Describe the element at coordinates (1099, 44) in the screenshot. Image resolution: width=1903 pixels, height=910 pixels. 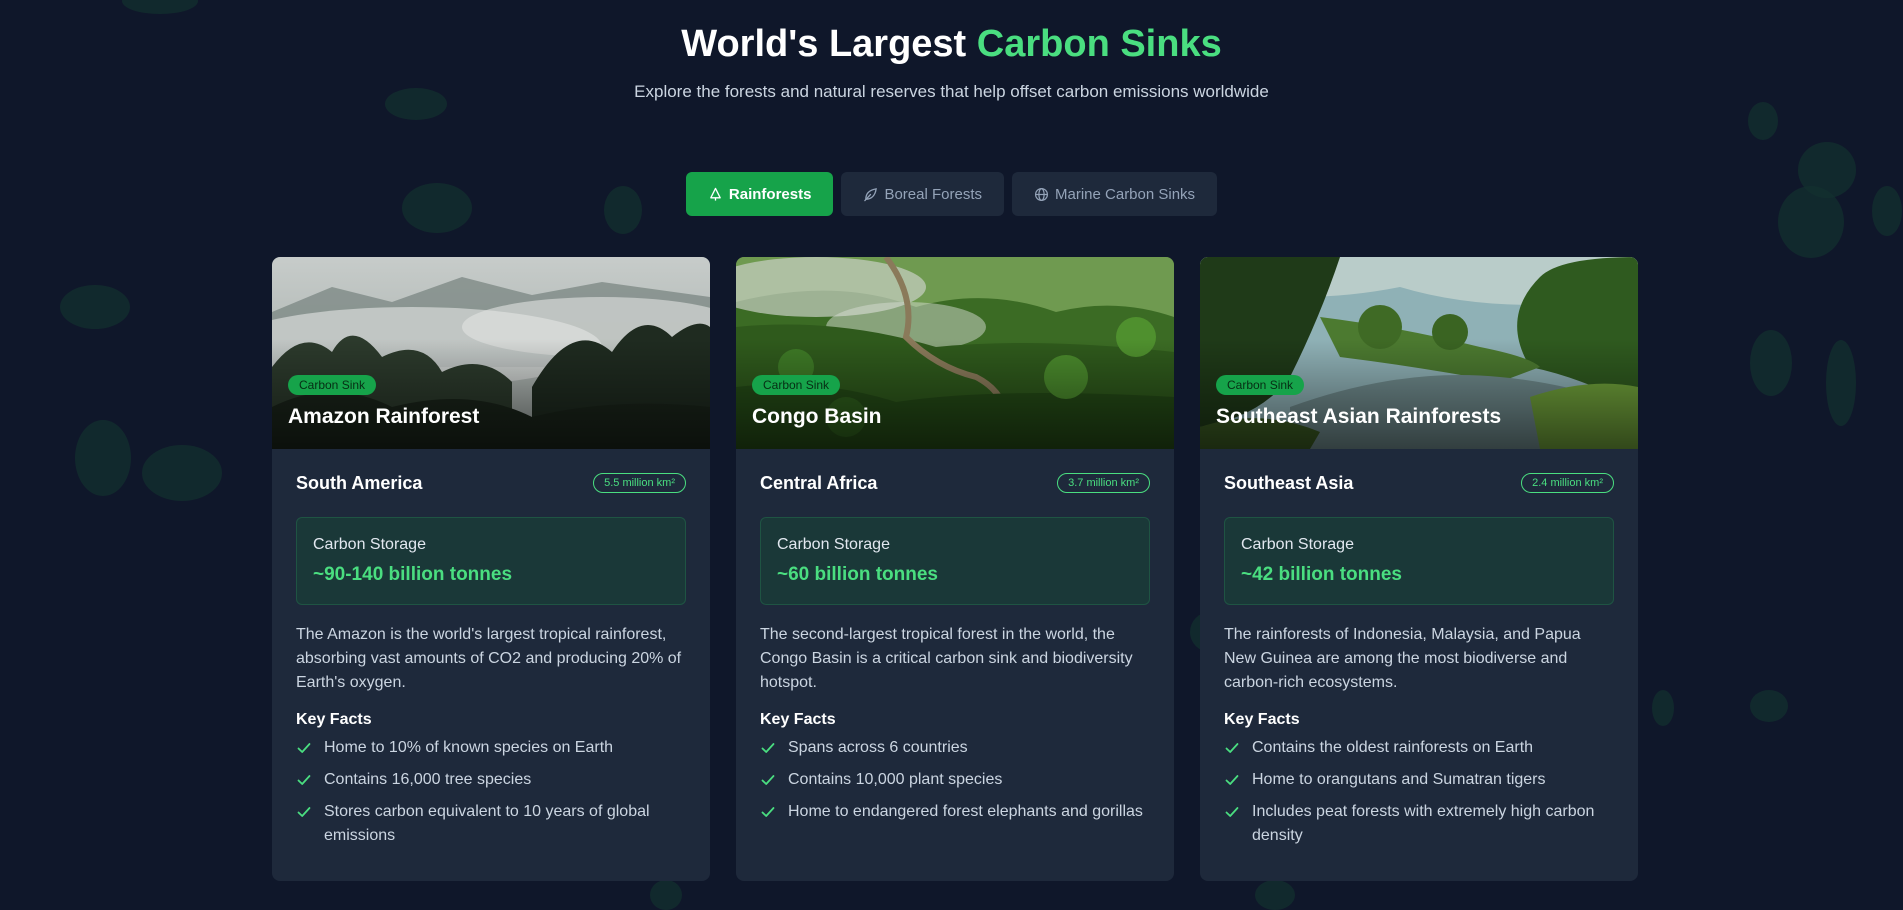
I see `title-accent: Carbon Sinks` at that location.